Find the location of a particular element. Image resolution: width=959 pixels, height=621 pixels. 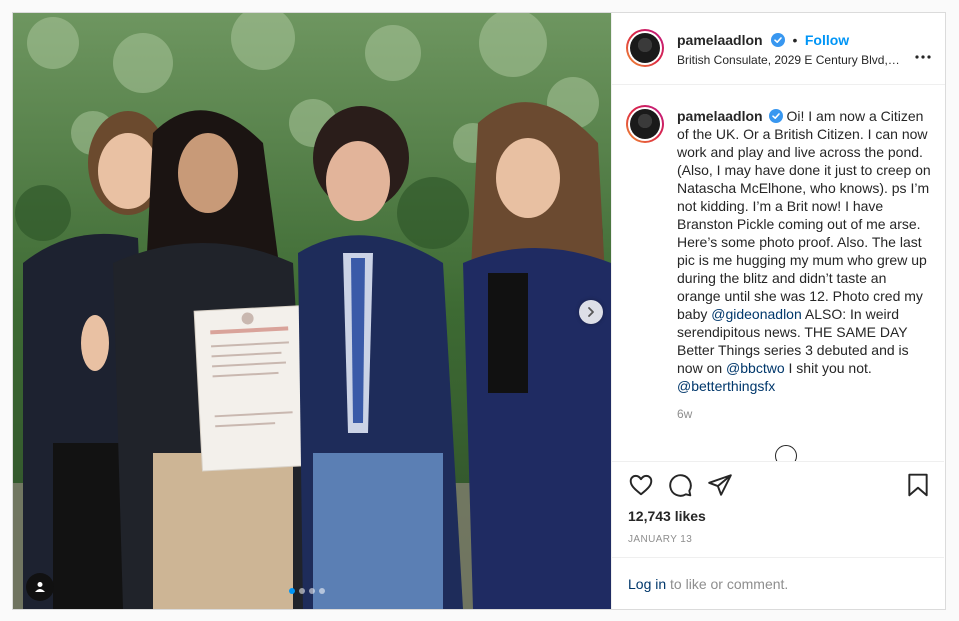

share-button is located at coordinates (720, 487).